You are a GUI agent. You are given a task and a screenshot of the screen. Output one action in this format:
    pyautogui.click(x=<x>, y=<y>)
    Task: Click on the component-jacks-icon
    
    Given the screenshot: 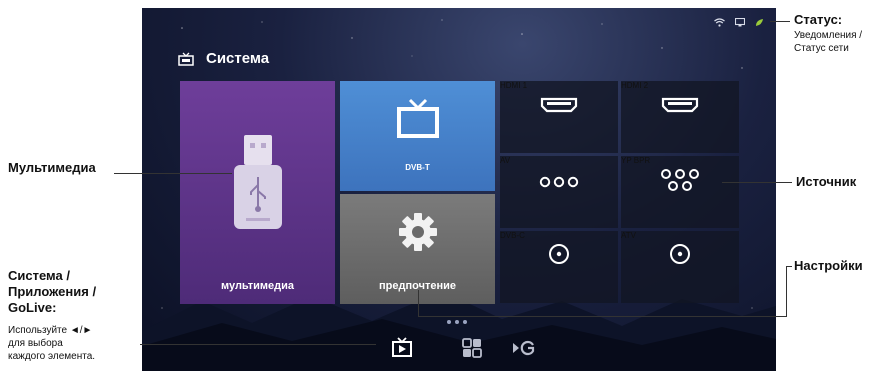 What is the action you would take?
    pyautogui.click(x=680, y=180)
    